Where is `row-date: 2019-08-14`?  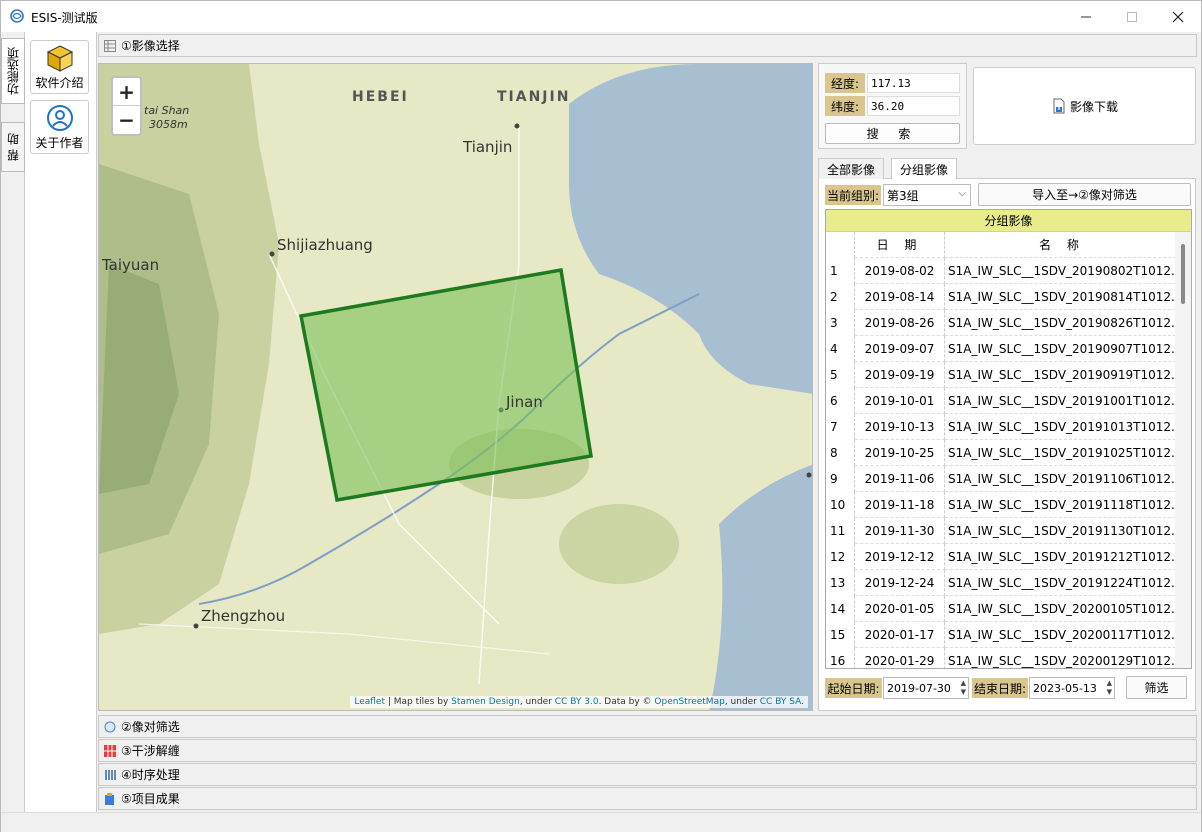
row-date: 2019-08-14 is located at coordinates (900, 297).